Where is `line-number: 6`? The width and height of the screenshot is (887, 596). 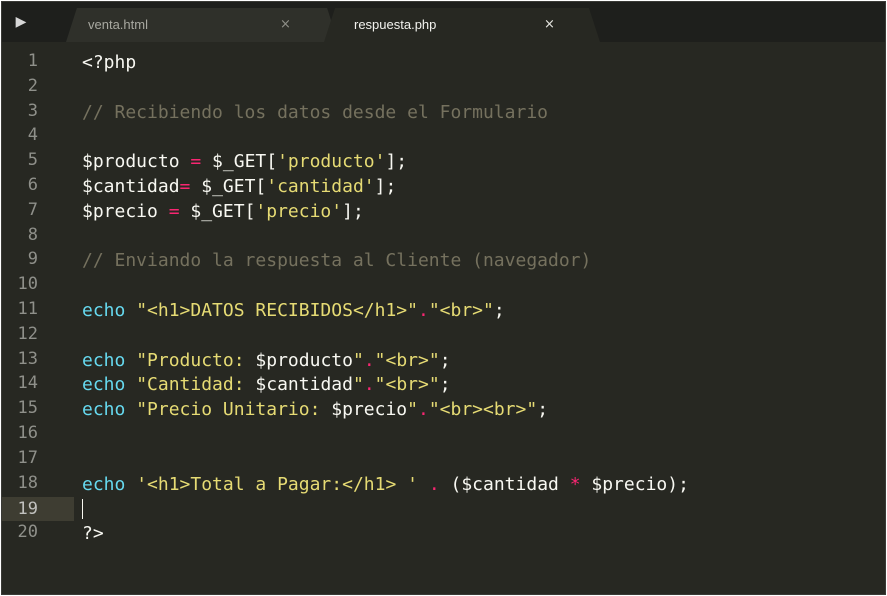 line-number: 6 is located at coordinates (32, 185).